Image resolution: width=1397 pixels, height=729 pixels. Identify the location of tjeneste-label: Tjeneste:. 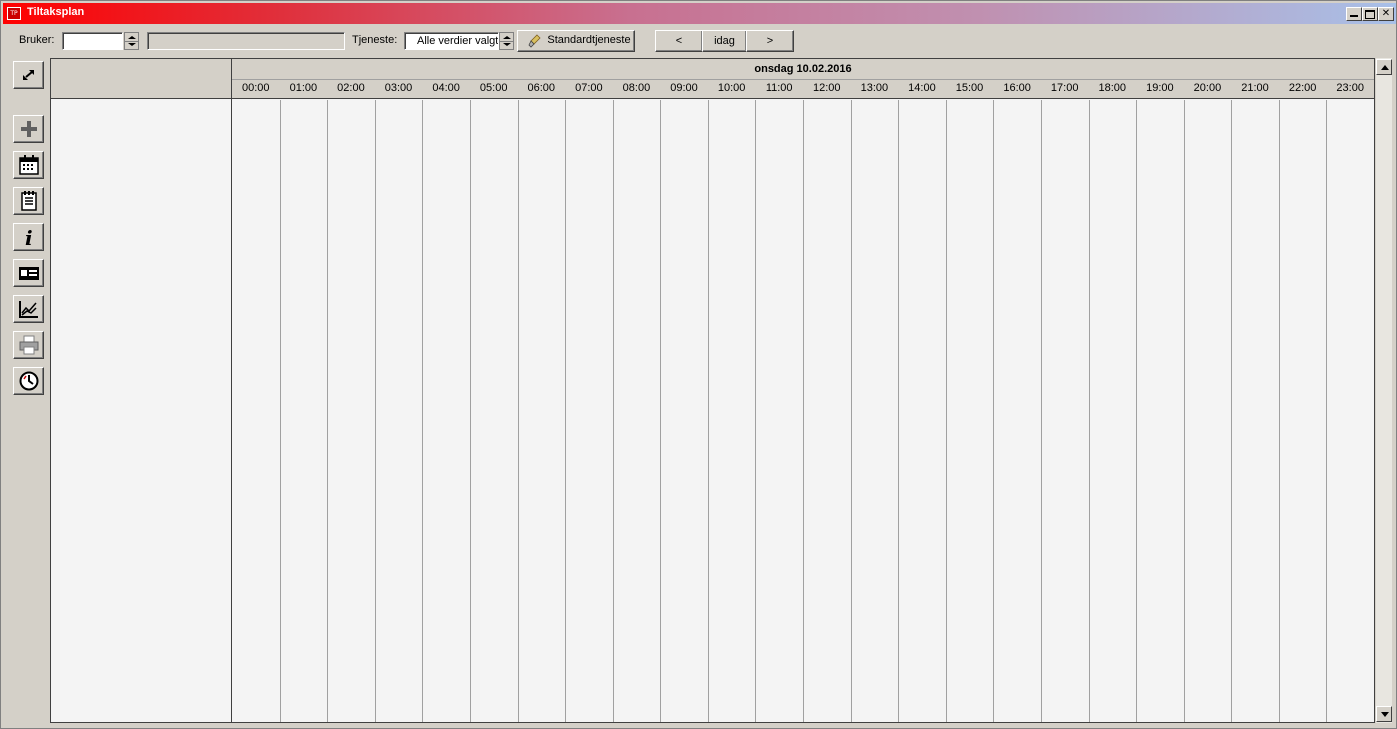
(375, 40).